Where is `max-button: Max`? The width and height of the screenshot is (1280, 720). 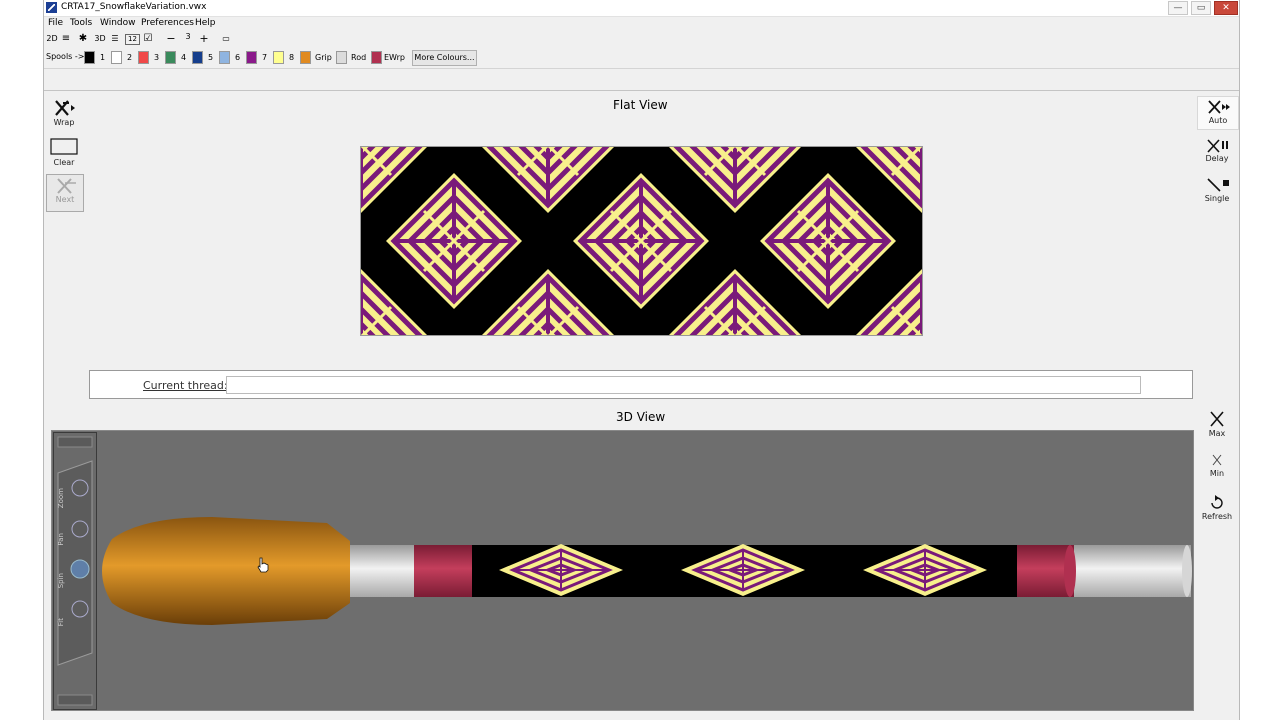 max-button: Max is located at coordinates (1217, 423).